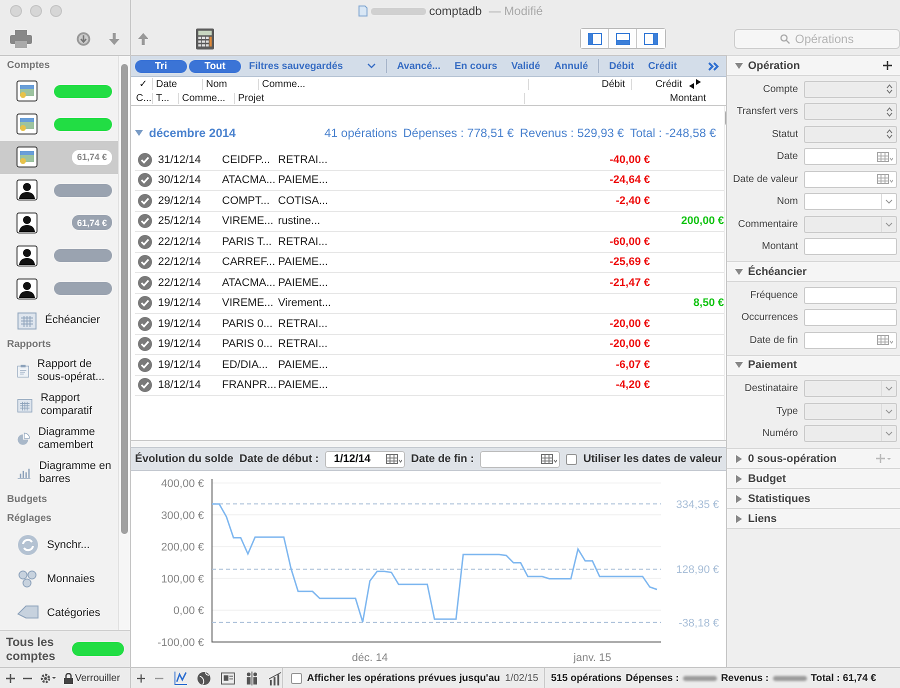 The width and height of the screenshot is (900, 688). What do you see at coordinates (521, 678) in the screenshot?
I see `forecast-date: 1/02/15` at bounding box center [521, 678].